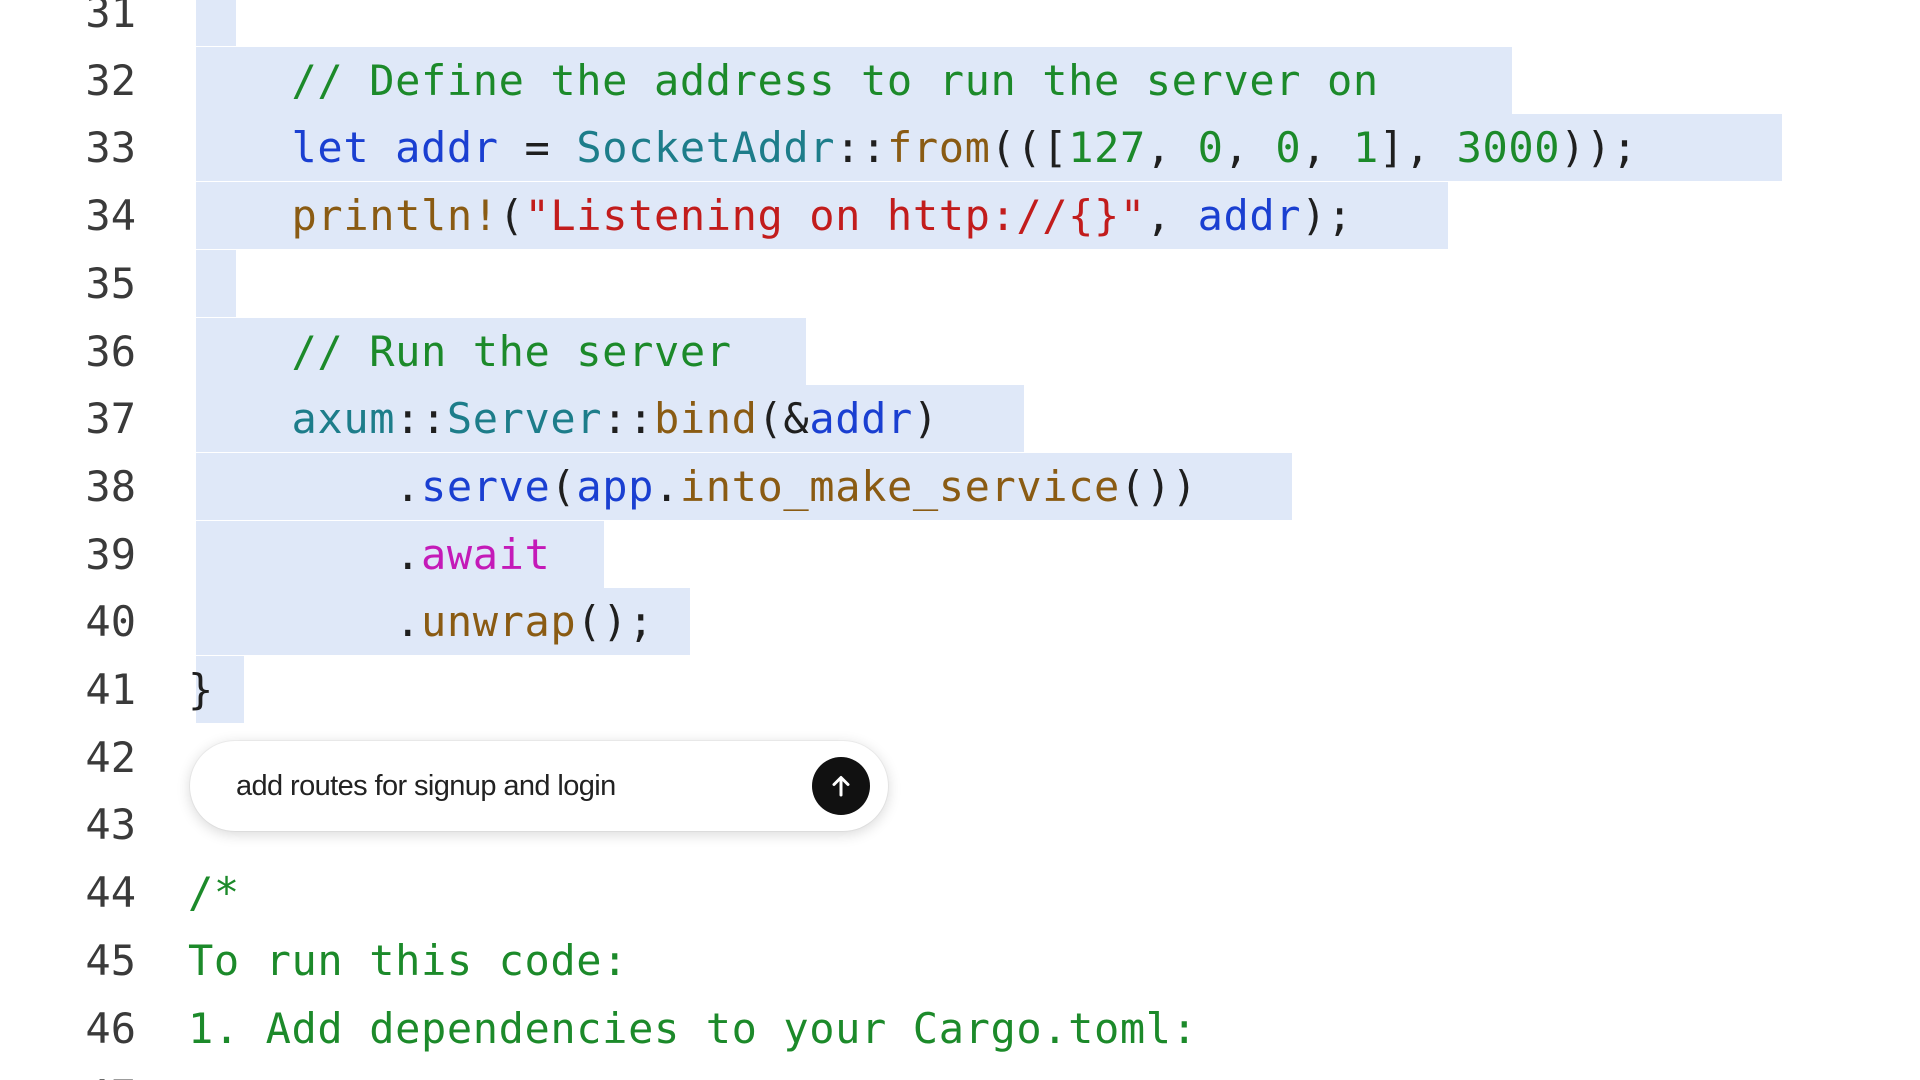  I want to click on line-number: 31, so click(110, 18).